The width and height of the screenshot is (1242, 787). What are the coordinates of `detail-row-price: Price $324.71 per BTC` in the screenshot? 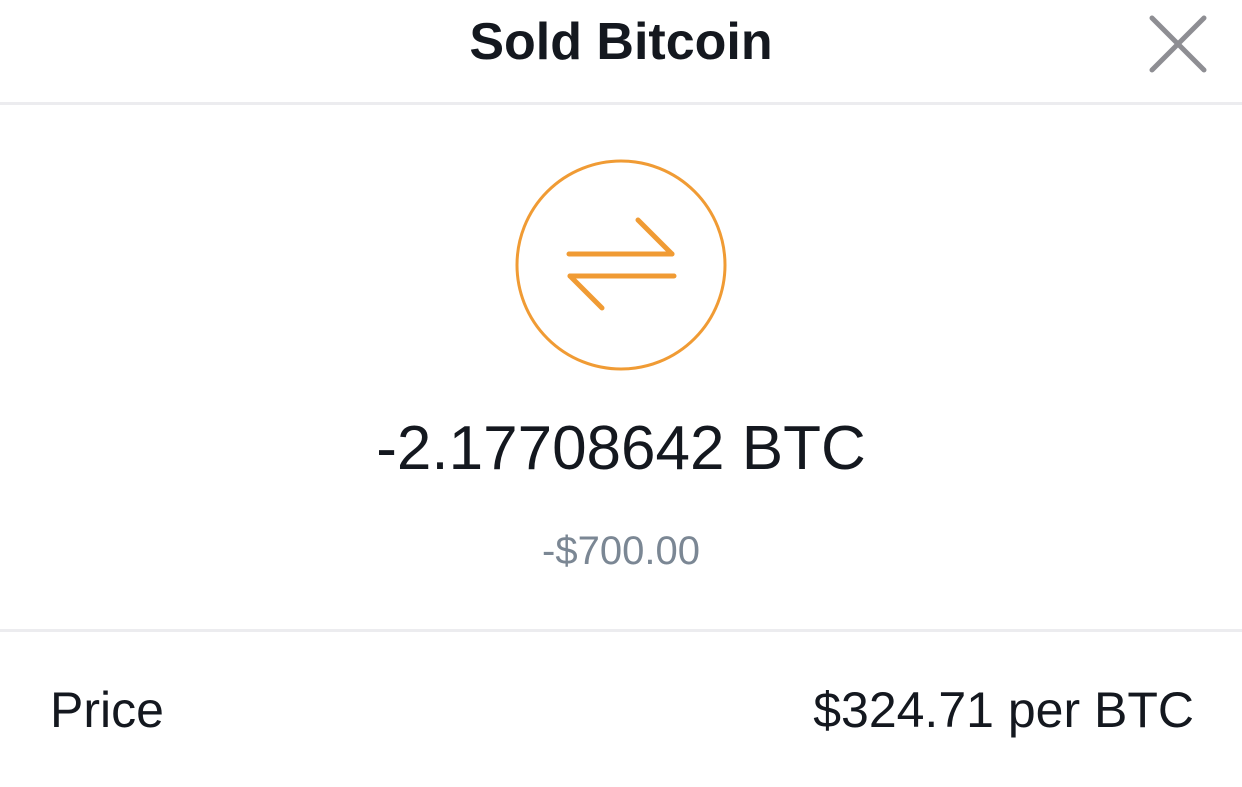 It's located at (621, 710).